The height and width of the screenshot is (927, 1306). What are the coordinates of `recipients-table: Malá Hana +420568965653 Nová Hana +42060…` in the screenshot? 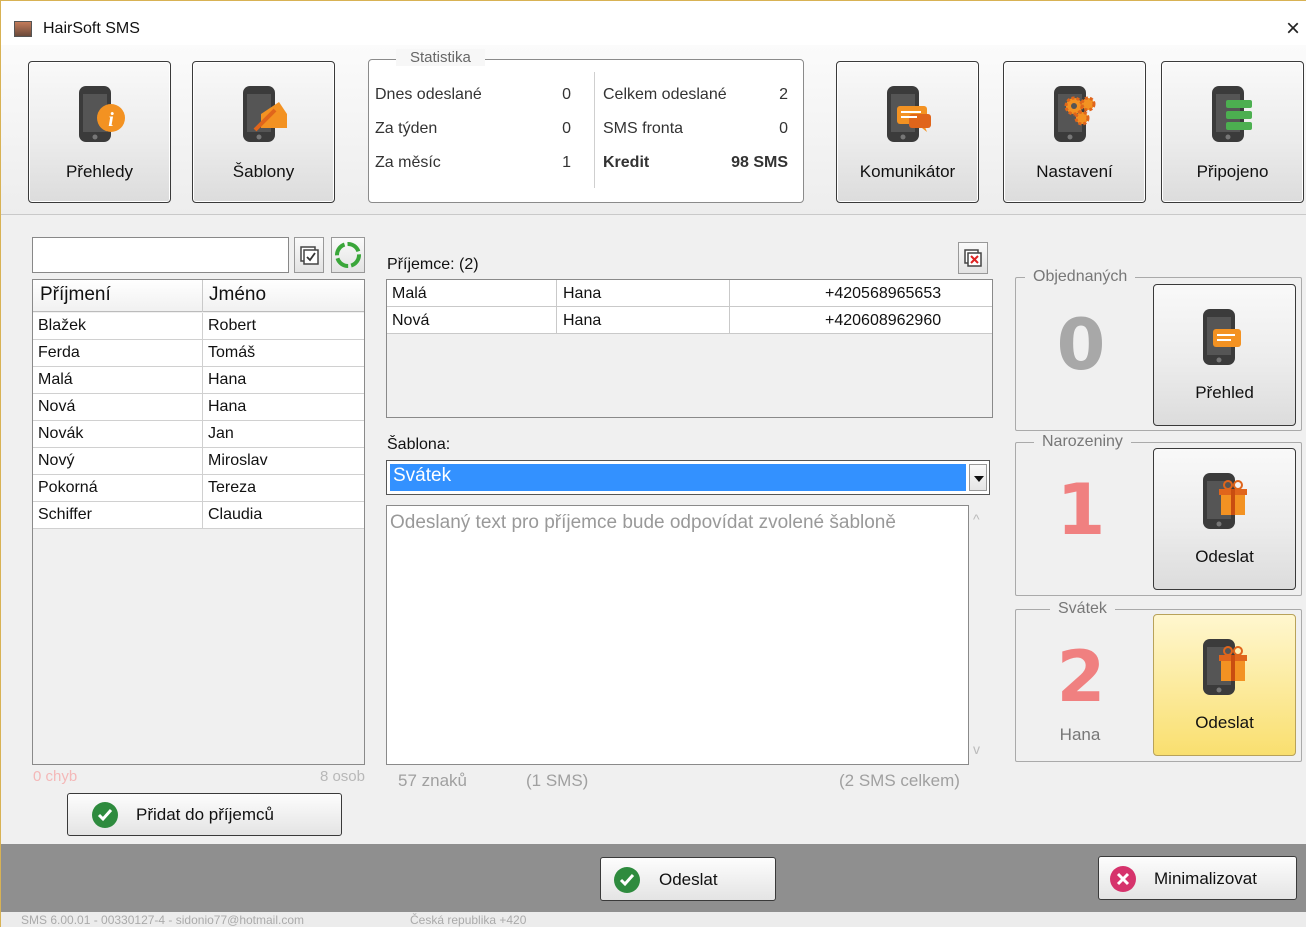 It's located at (689, 348).